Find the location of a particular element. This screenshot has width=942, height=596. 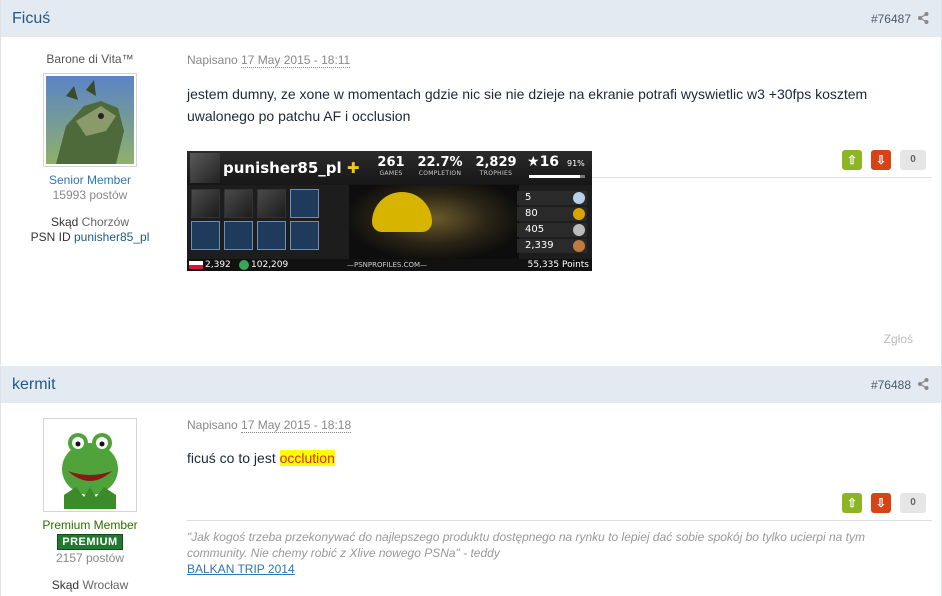

platinum-value: 5 is located at coordinates (528, 197).